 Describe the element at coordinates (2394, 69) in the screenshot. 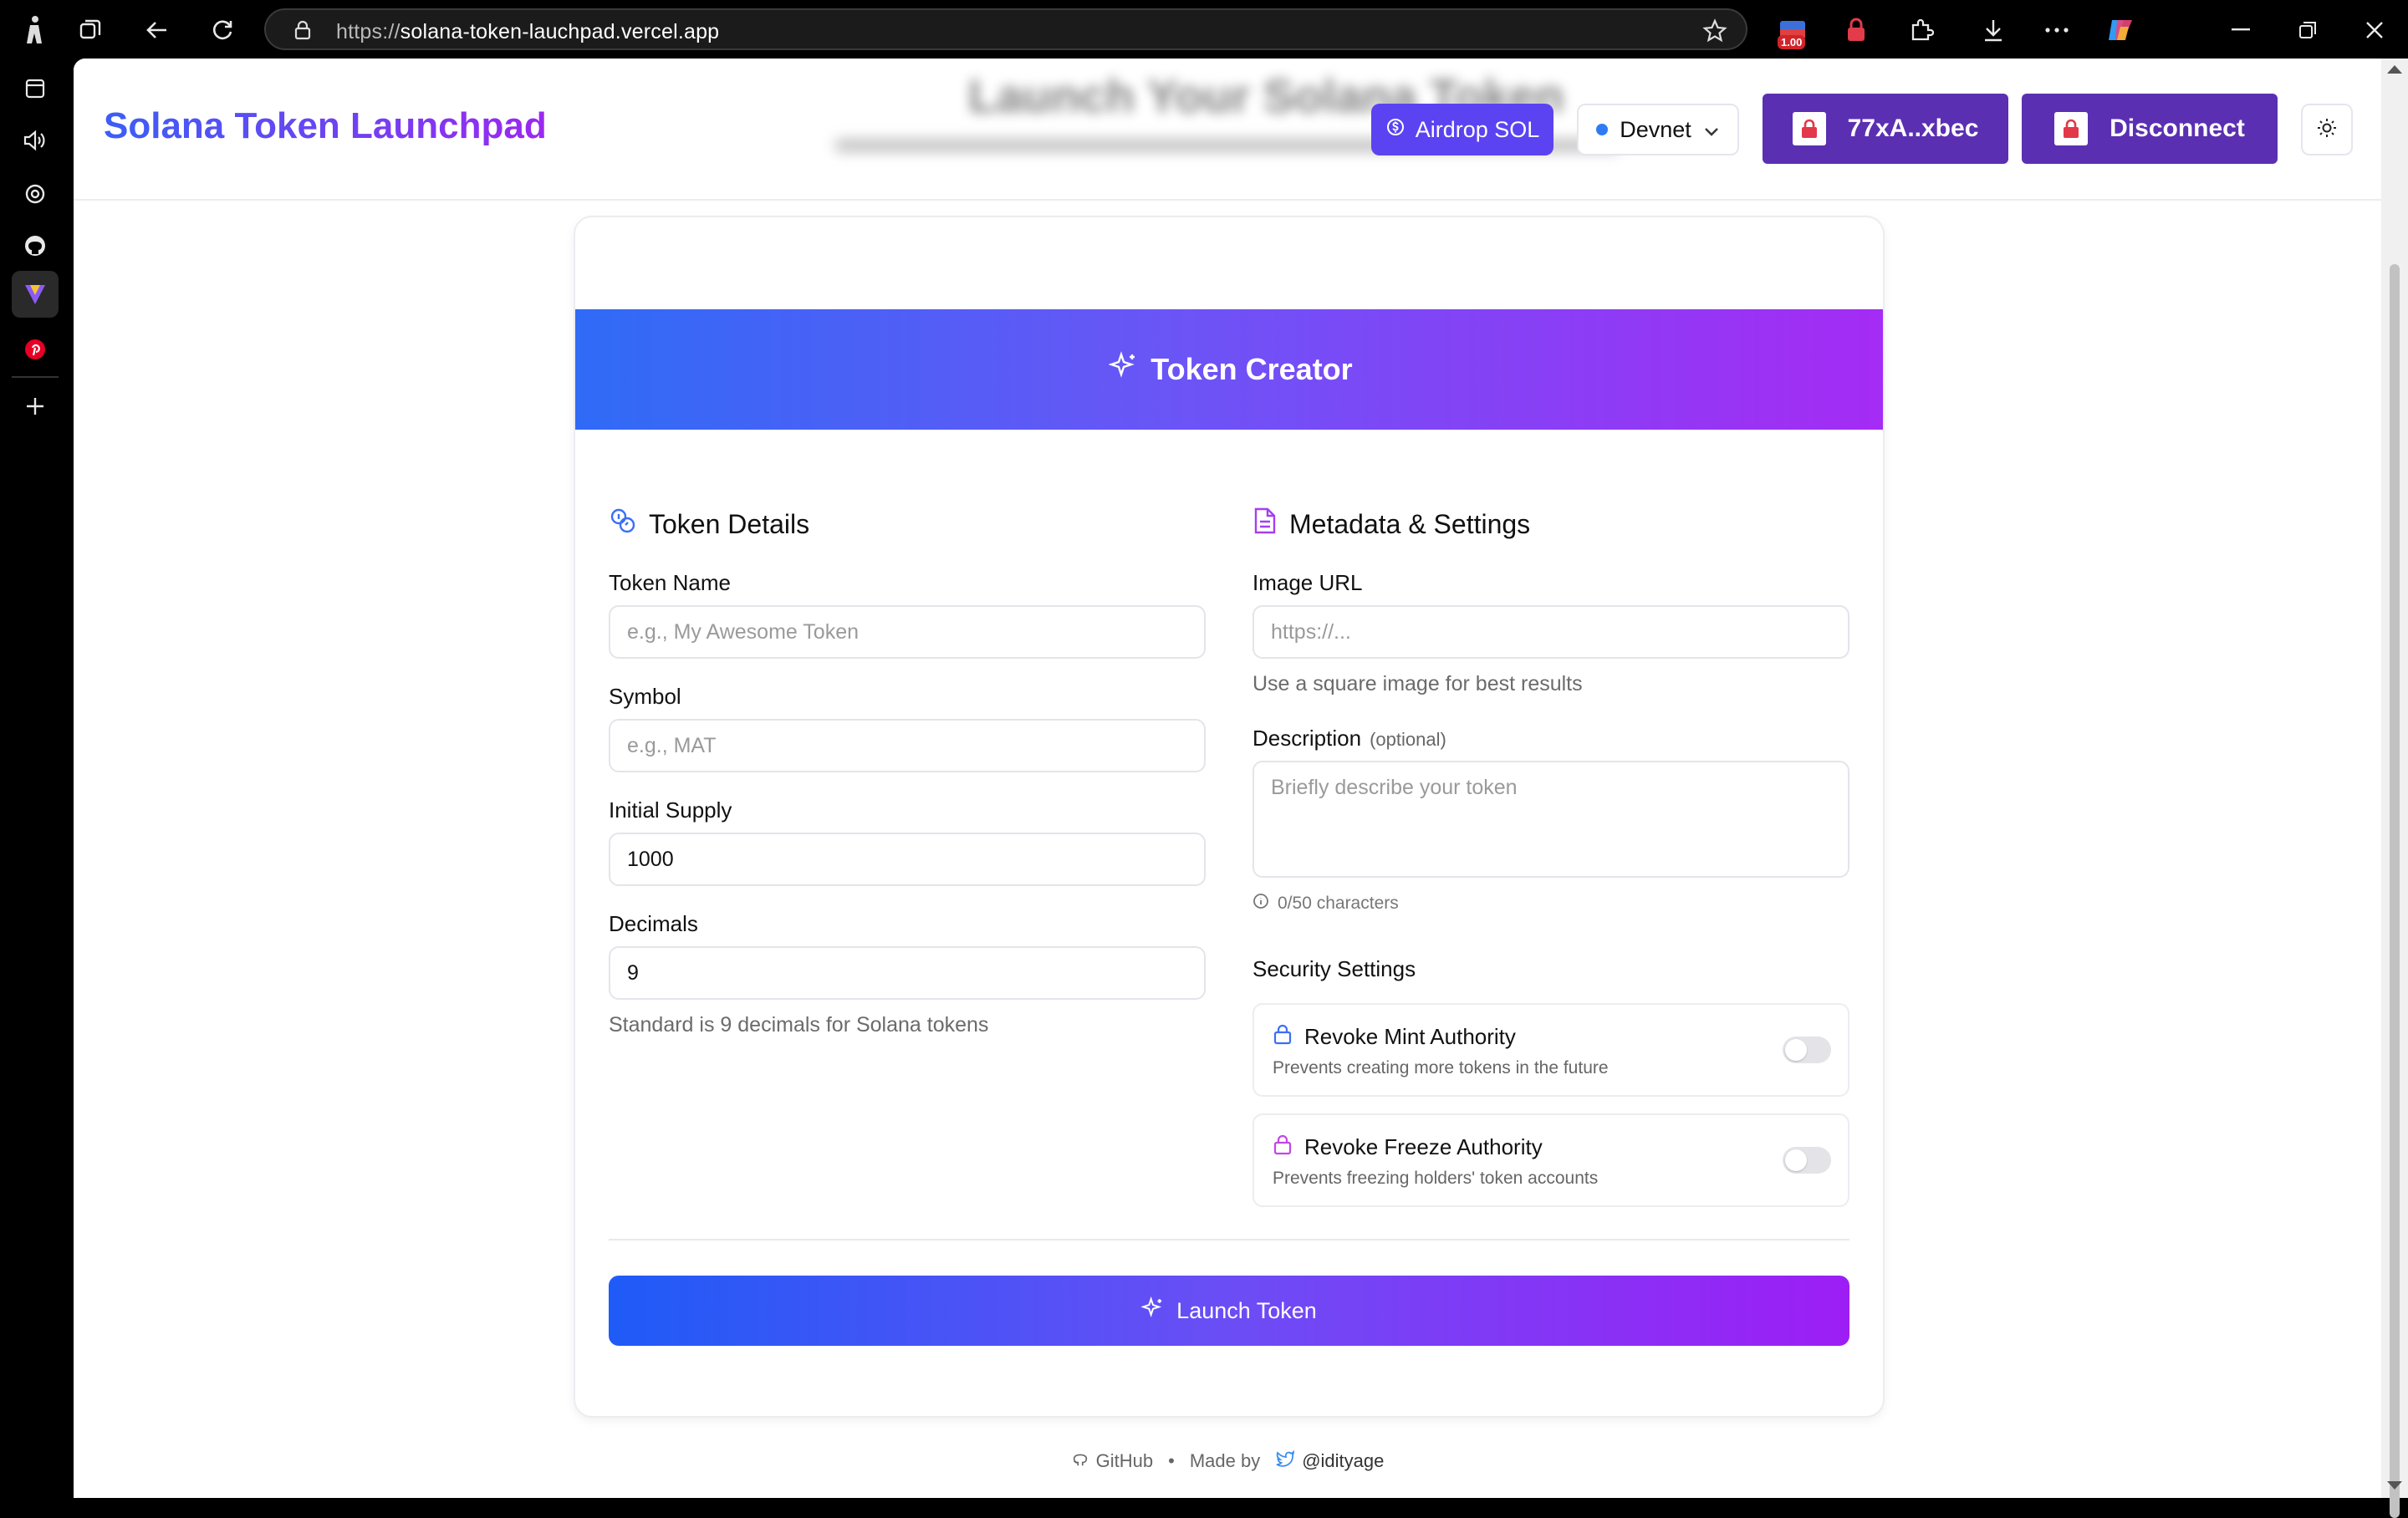

I see `scroll-up-icon` at that location.